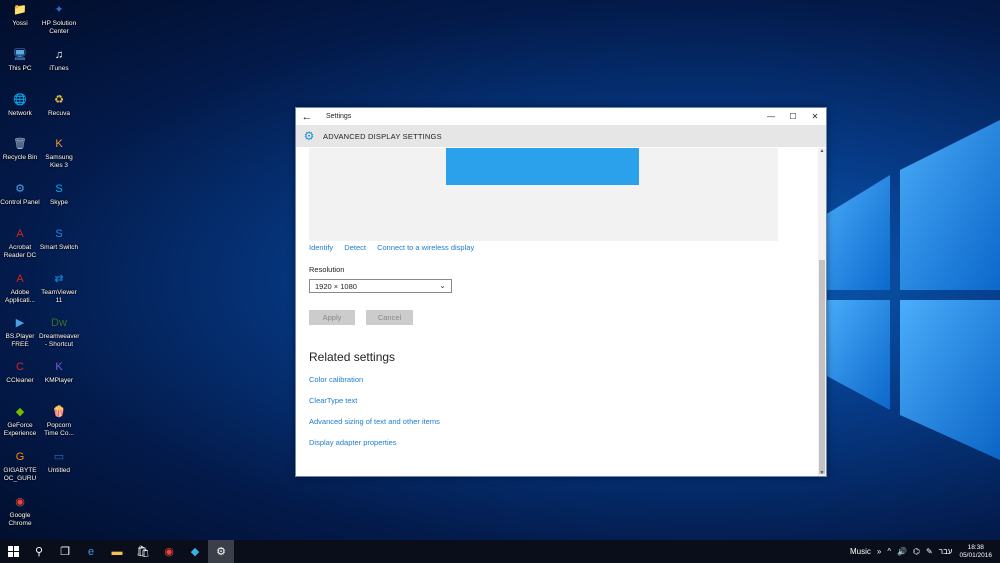 Image resolution: width=1000 pixels, height=563 pixels. What do you see at coordinates (902, 551) in the screenshot?
I see `volume-icon: 🔊` at bounding box center [902, 551].